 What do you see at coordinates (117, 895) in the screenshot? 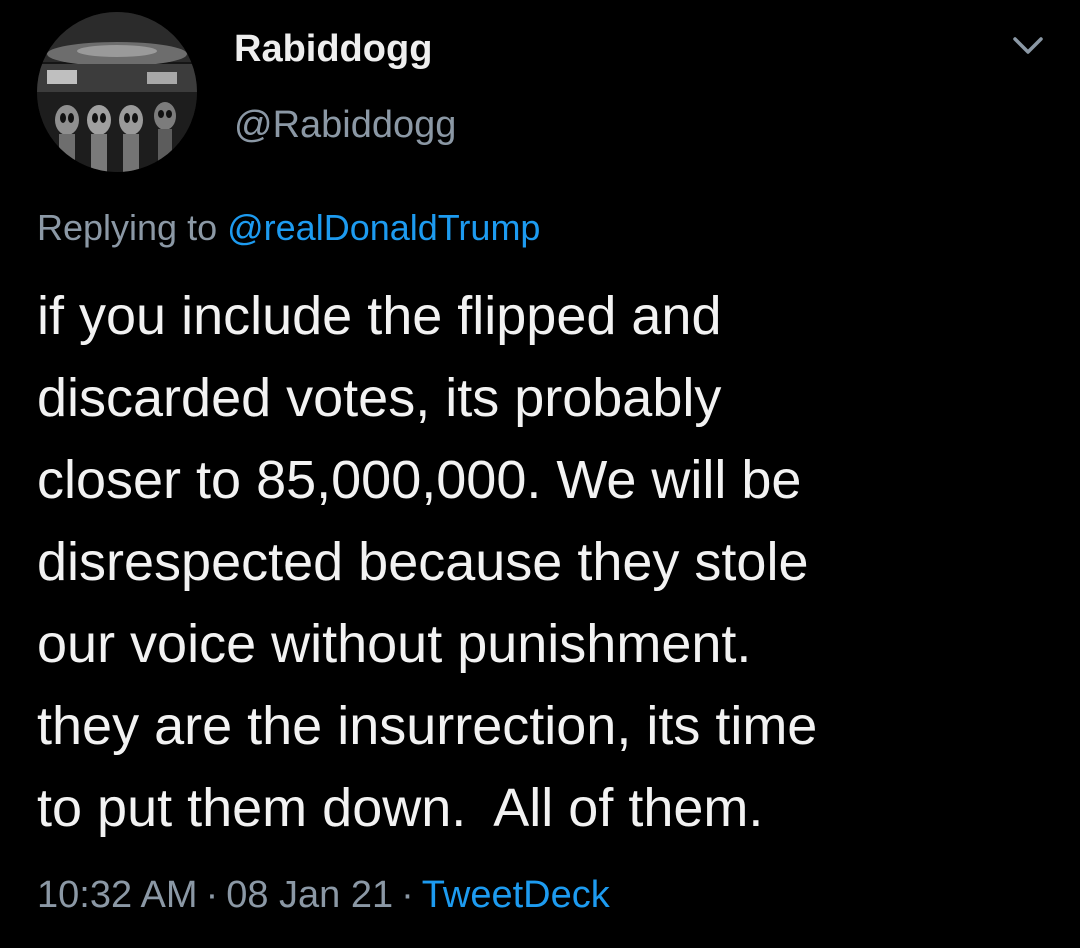
I see `tweet-time: 10:32 AM` at bounding box center [117, 895].